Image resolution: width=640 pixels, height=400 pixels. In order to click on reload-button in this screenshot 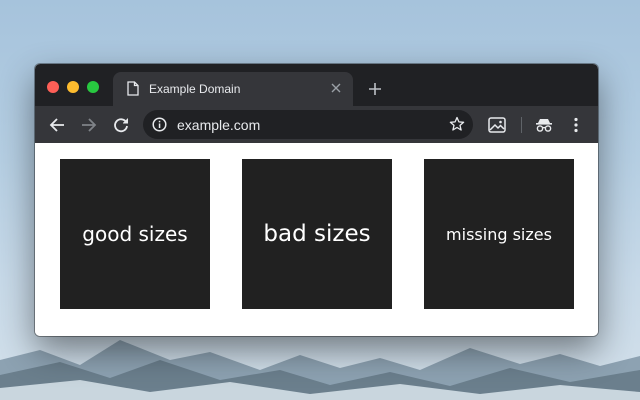, I will do `click(121, 125)`.